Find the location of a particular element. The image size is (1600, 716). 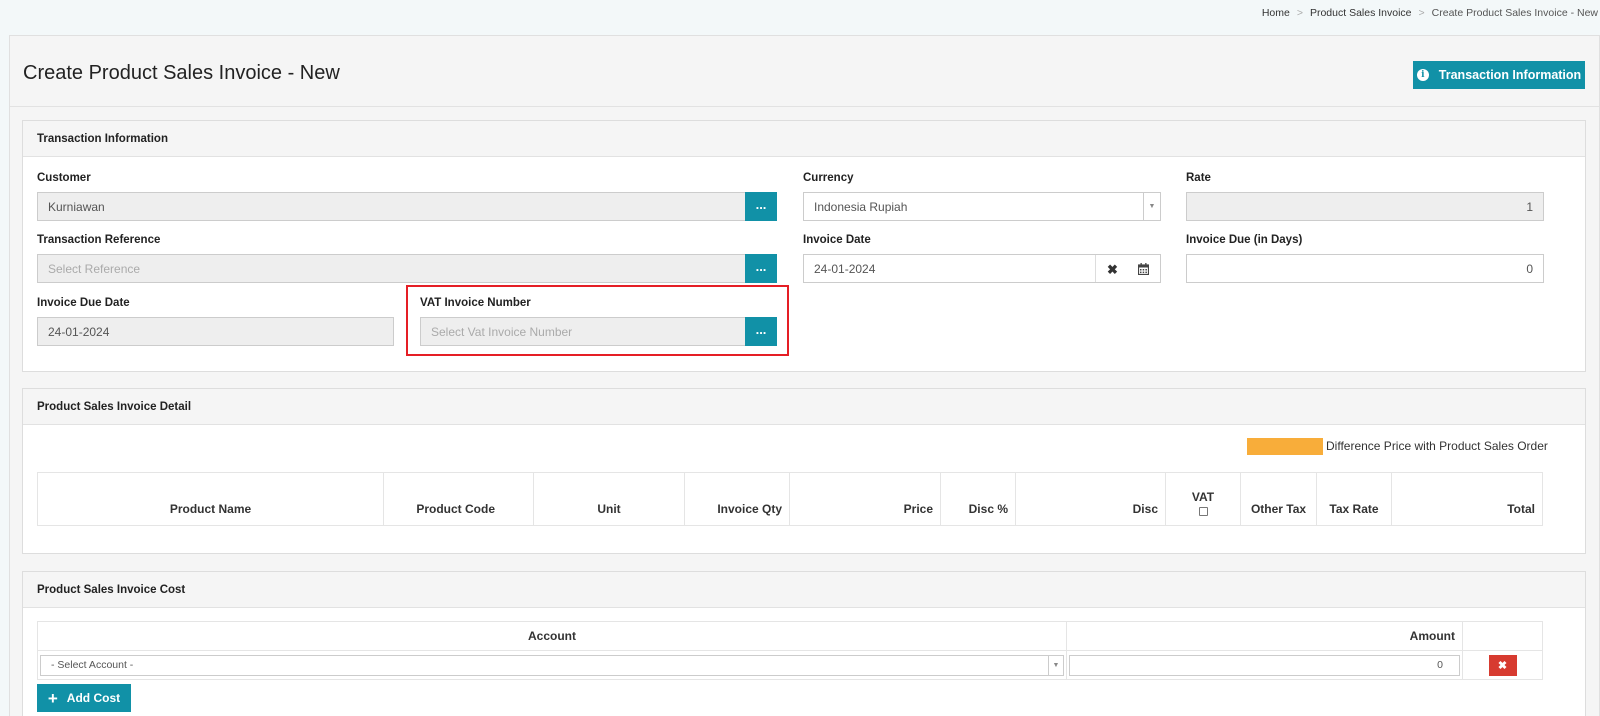

column-disc: Disc is located at coordinates (1090, 499).